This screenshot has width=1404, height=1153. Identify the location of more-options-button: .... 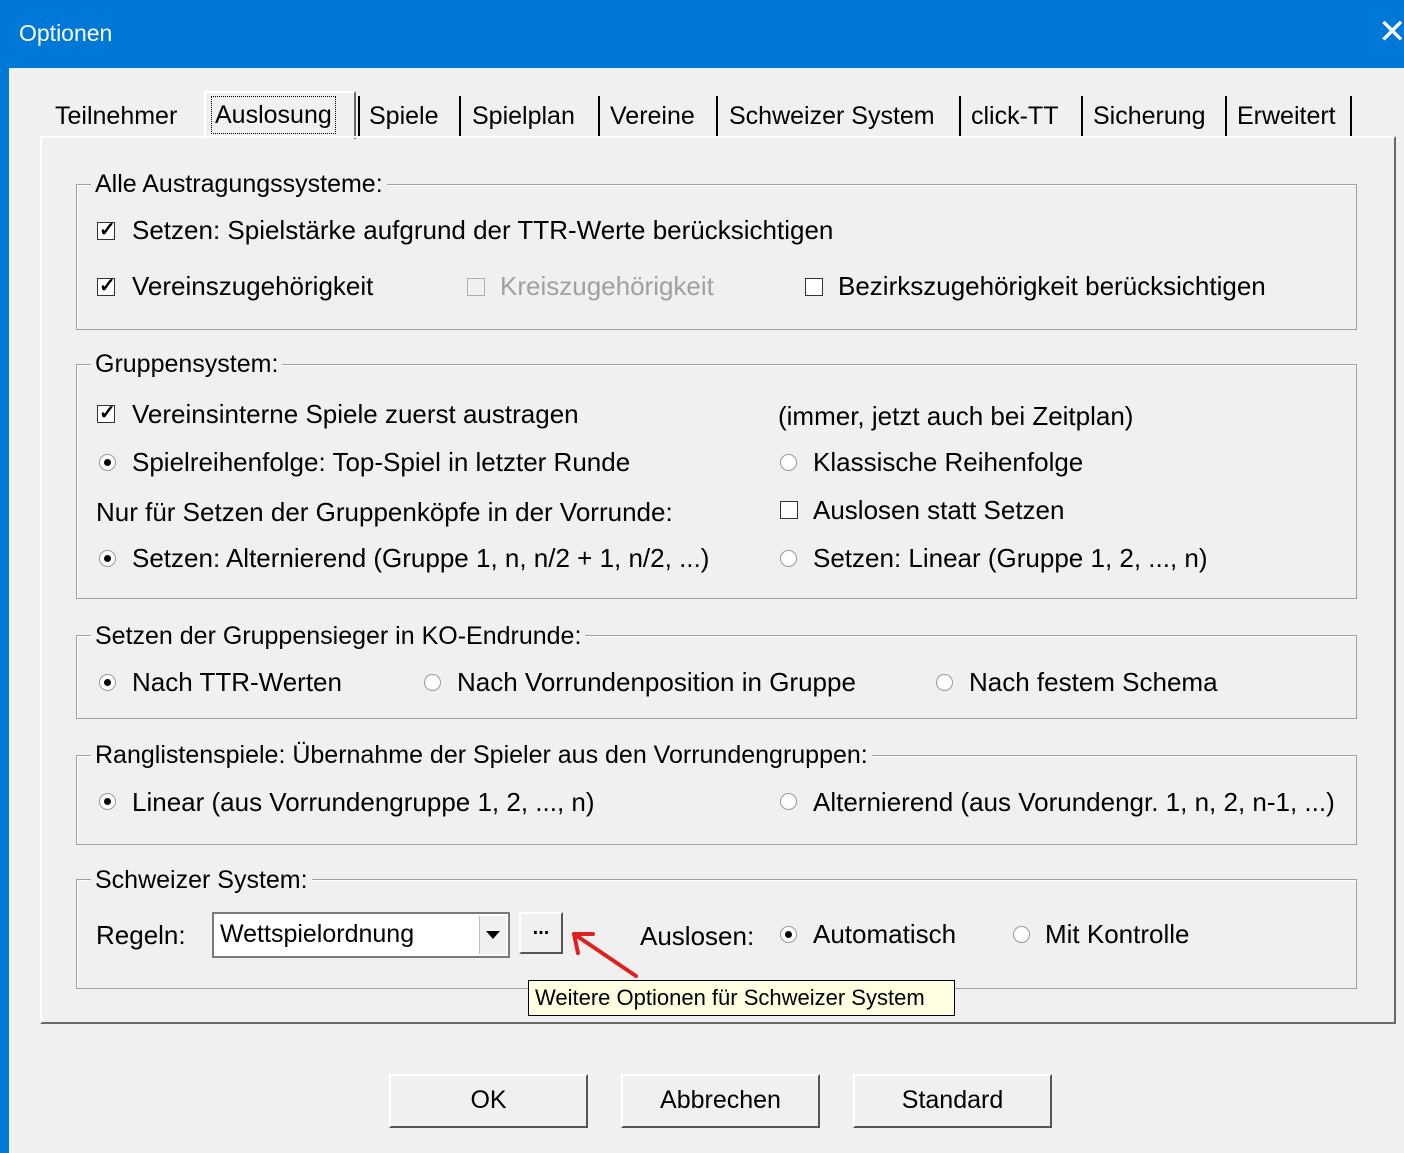
(541, 933).